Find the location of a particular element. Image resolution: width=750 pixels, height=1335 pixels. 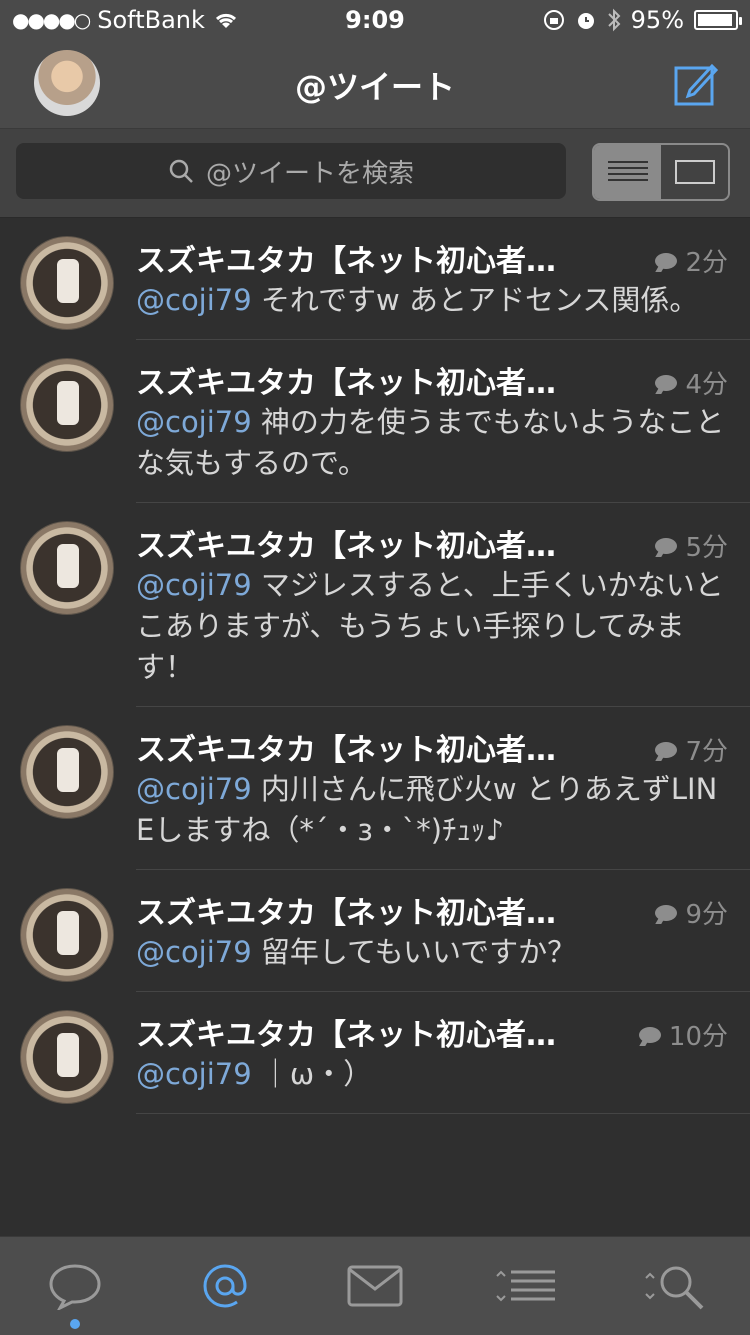

at-sign-icon is located at coordinates (225, 1286).